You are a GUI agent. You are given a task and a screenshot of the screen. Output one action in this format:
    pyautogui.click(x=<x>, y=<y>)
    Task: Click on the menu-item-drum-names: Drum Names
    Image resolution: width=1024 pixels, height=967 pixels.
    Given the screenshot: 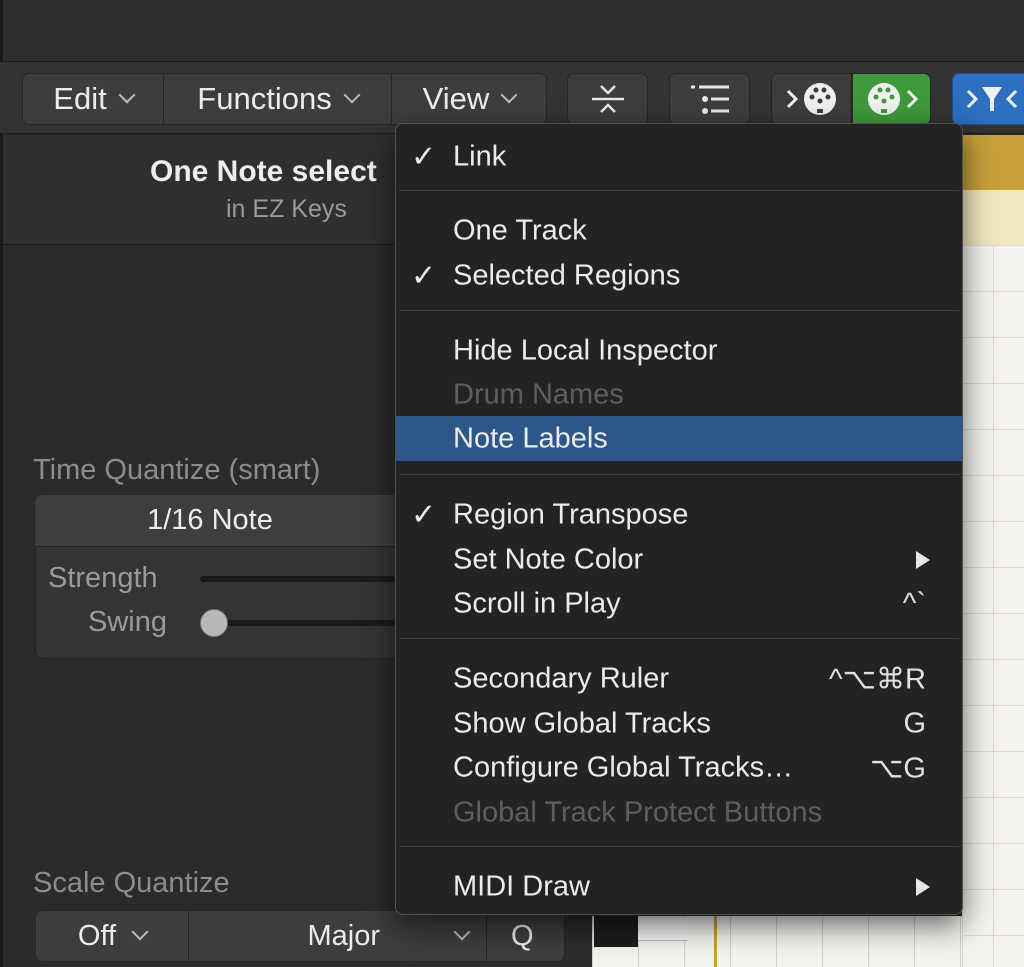 What is the action you would take?
    pyautogui.click(x=679, y=394)
    